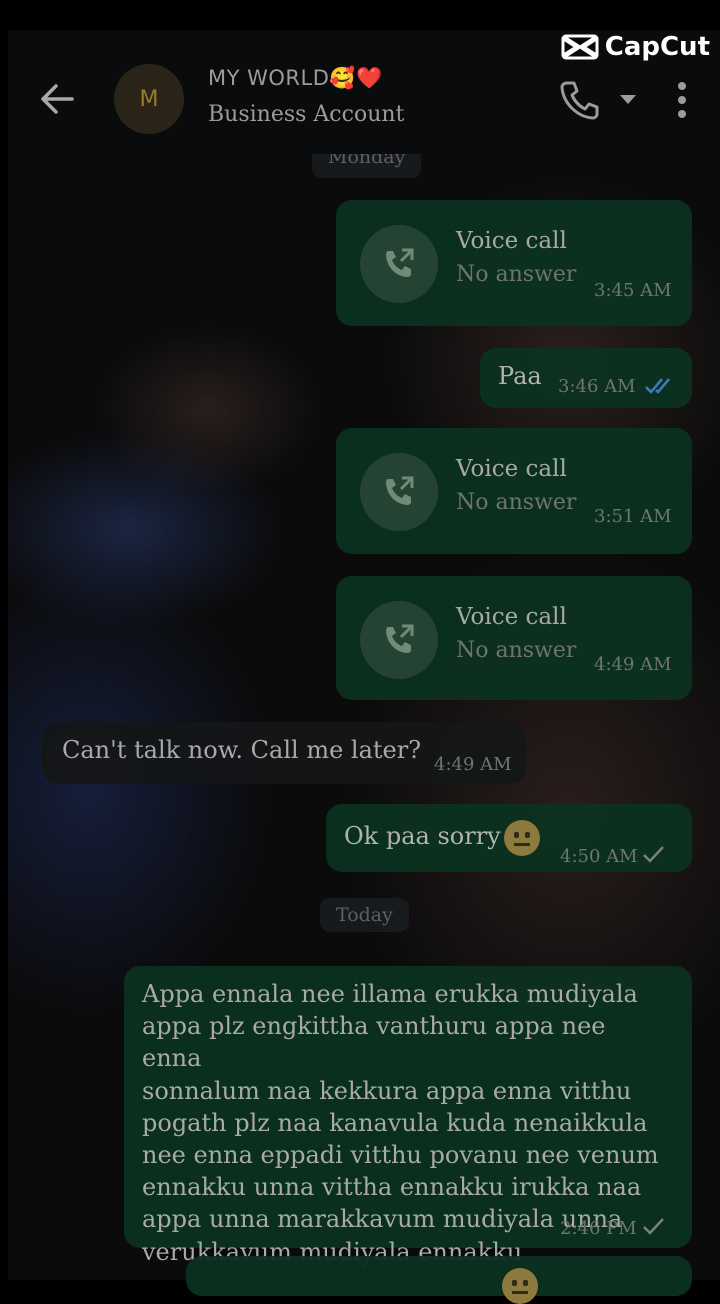 This screenshot has width=720, height=1304. Describe the element at coordinates (439, 1280) in the screenshot. I see `message-bubble-partial` at that location.